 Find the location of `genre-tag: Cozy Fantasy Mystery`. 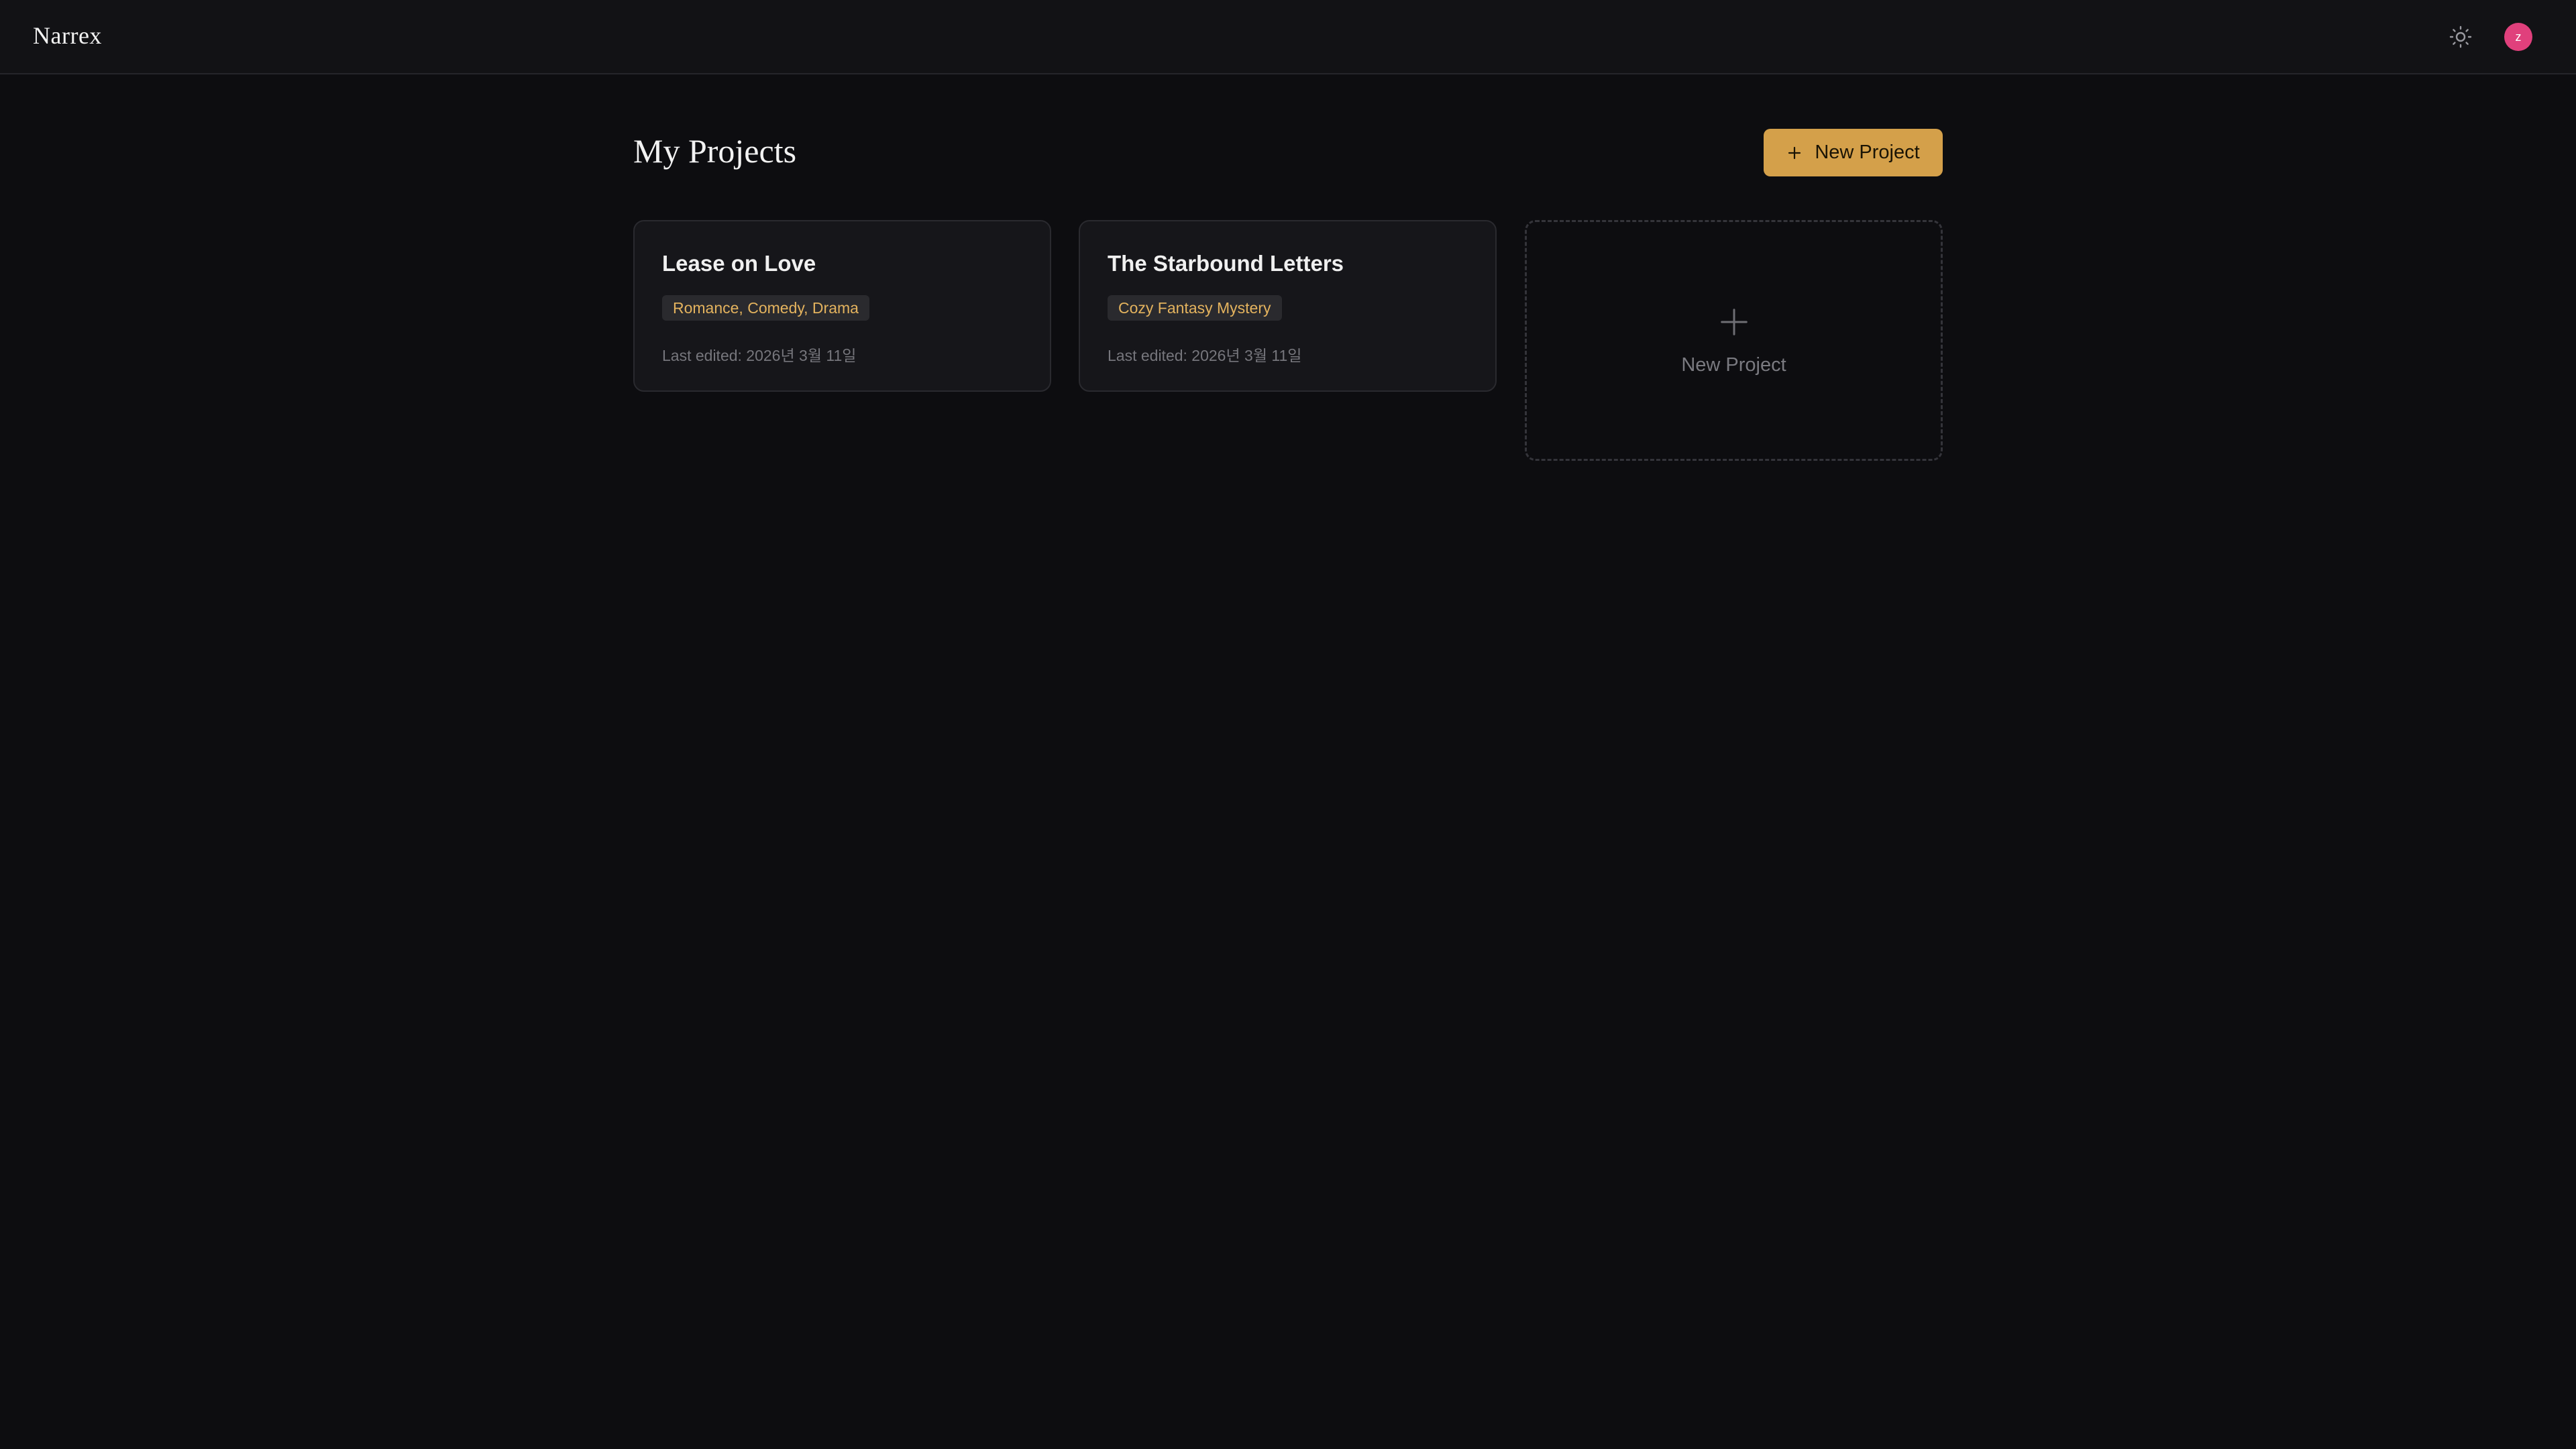

genre-tag: Cozy Fantasy Mystery is located at coordinates (1195, 308).